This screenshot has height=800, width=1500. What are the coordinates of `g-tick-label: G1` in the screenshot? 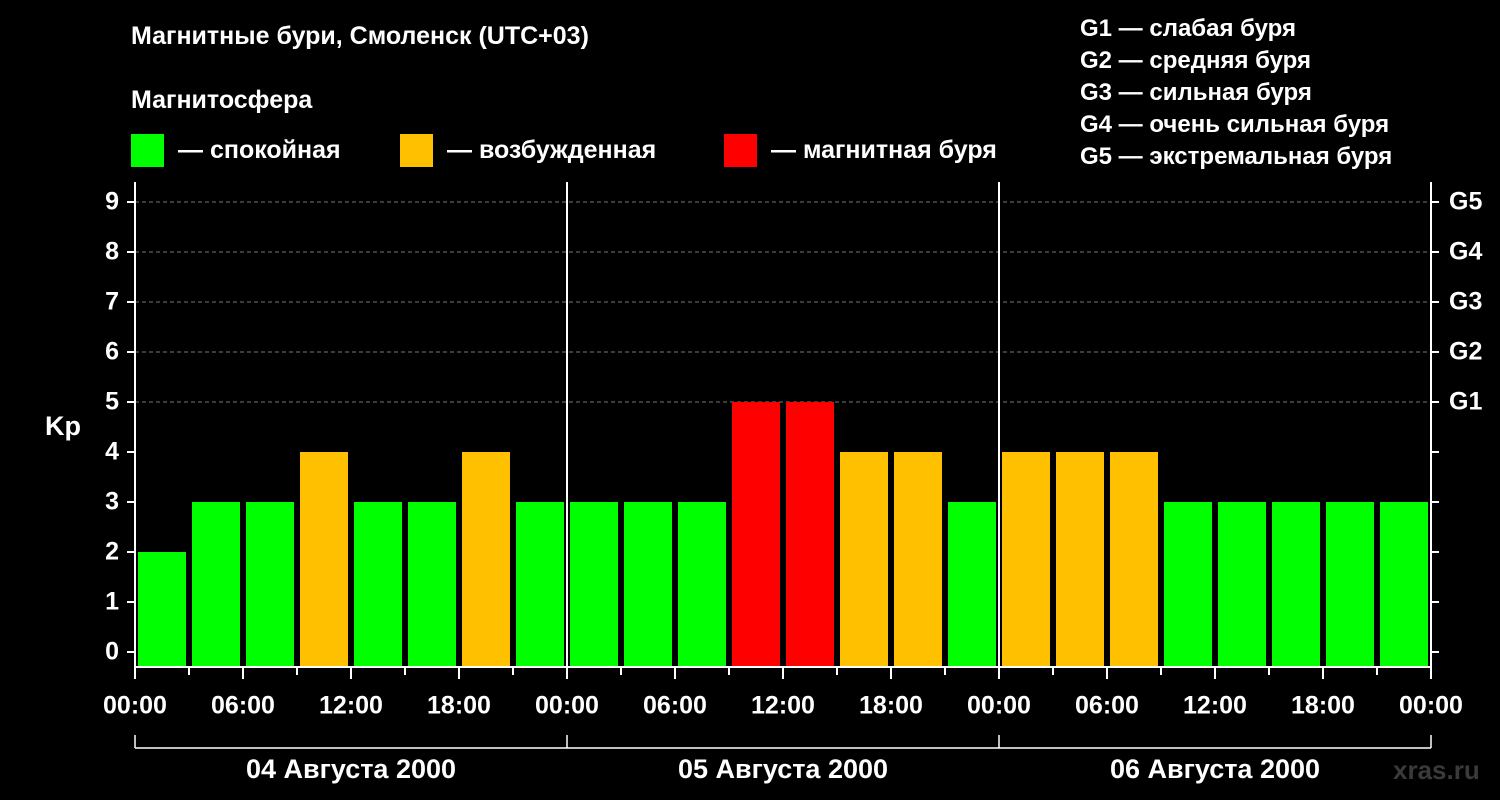 It's located at (1465, 402).